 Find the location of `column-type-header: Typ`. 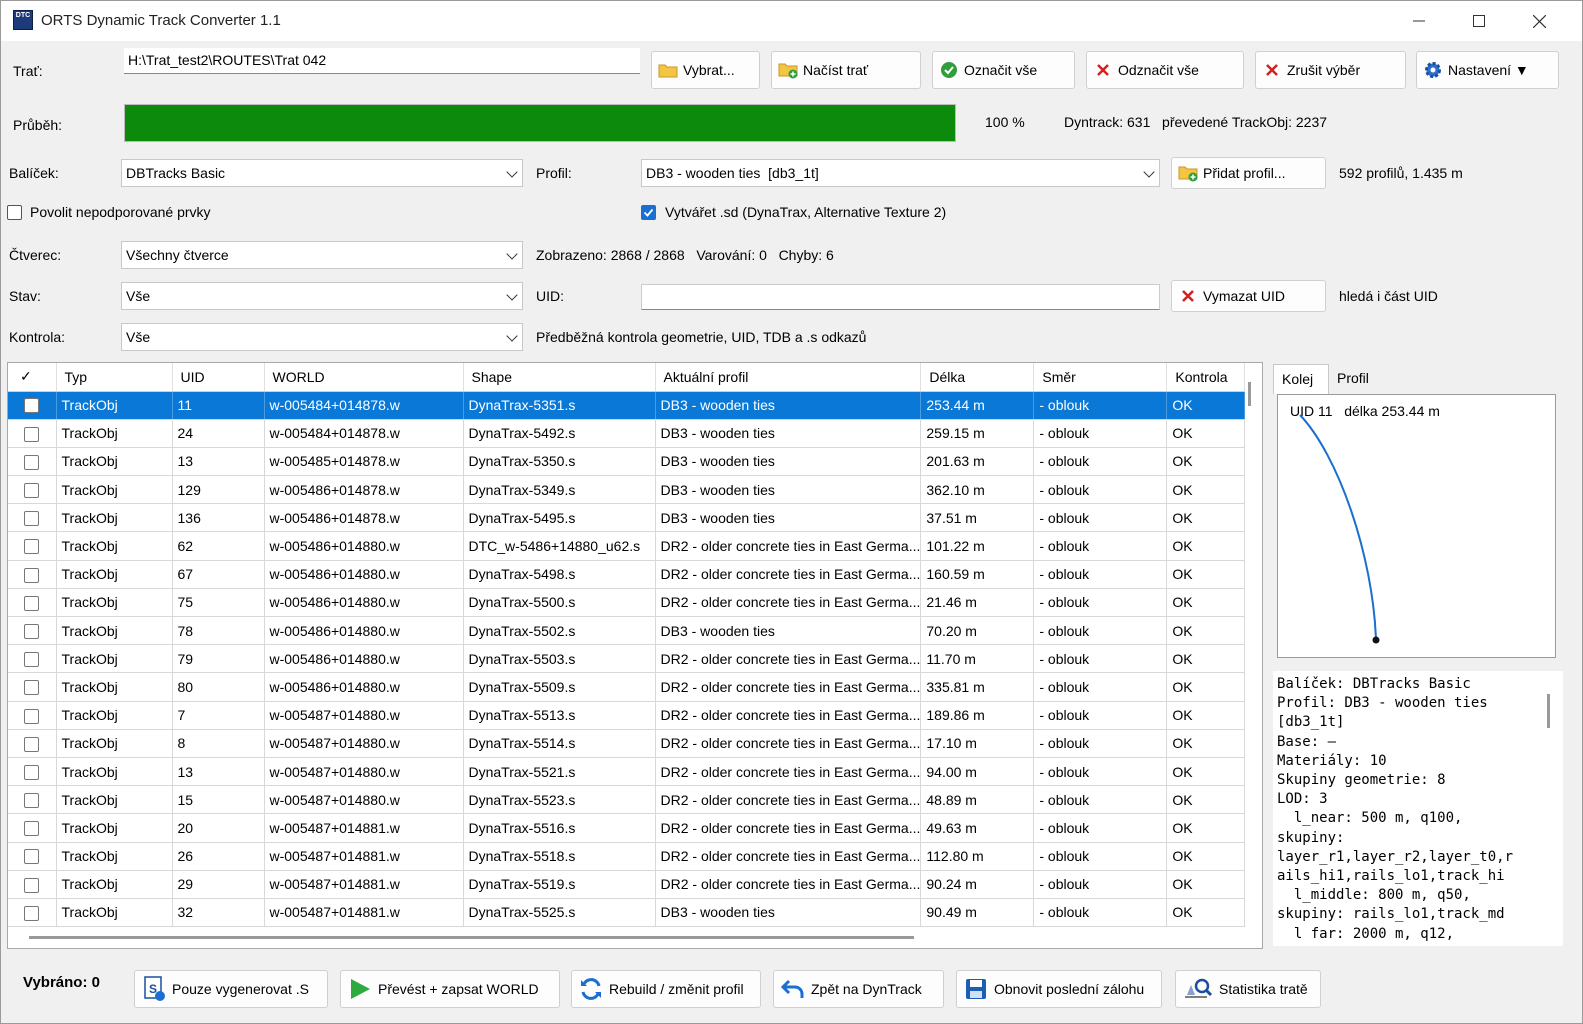

column-type-header: Typ is located at coordinates (114, 377).